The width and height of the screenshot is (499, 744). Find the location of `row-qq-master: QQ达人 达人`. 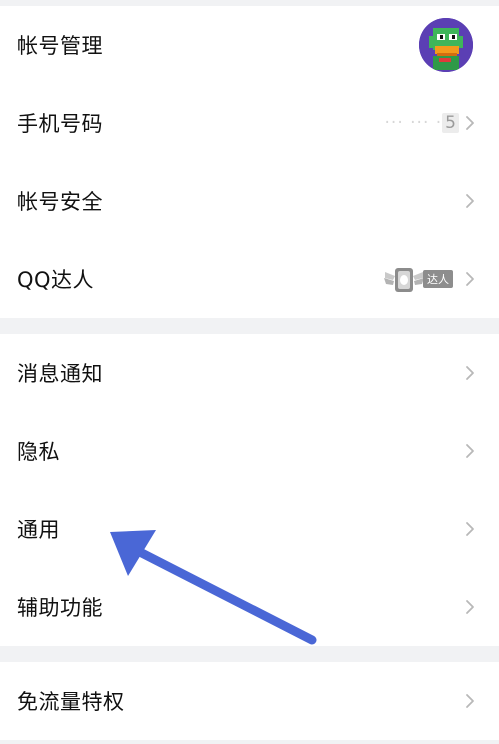

row-qq-master: QQ达人 达人 is located at coordinates (249, 279).